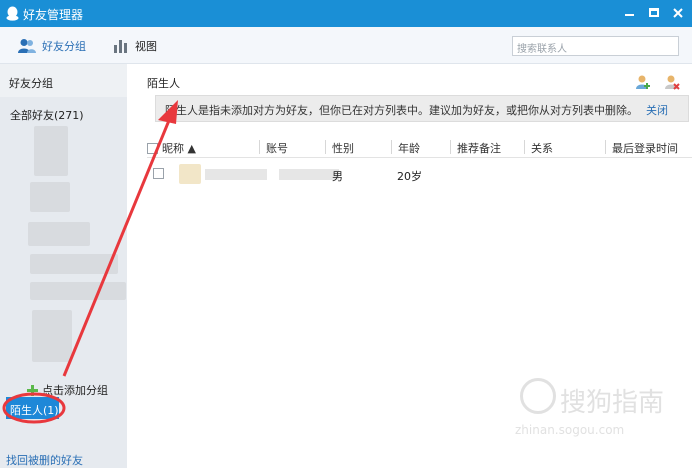 Image resolution: width=692 pixels, height=468 pixels. I want to click on close-icon, so click(678, 13).